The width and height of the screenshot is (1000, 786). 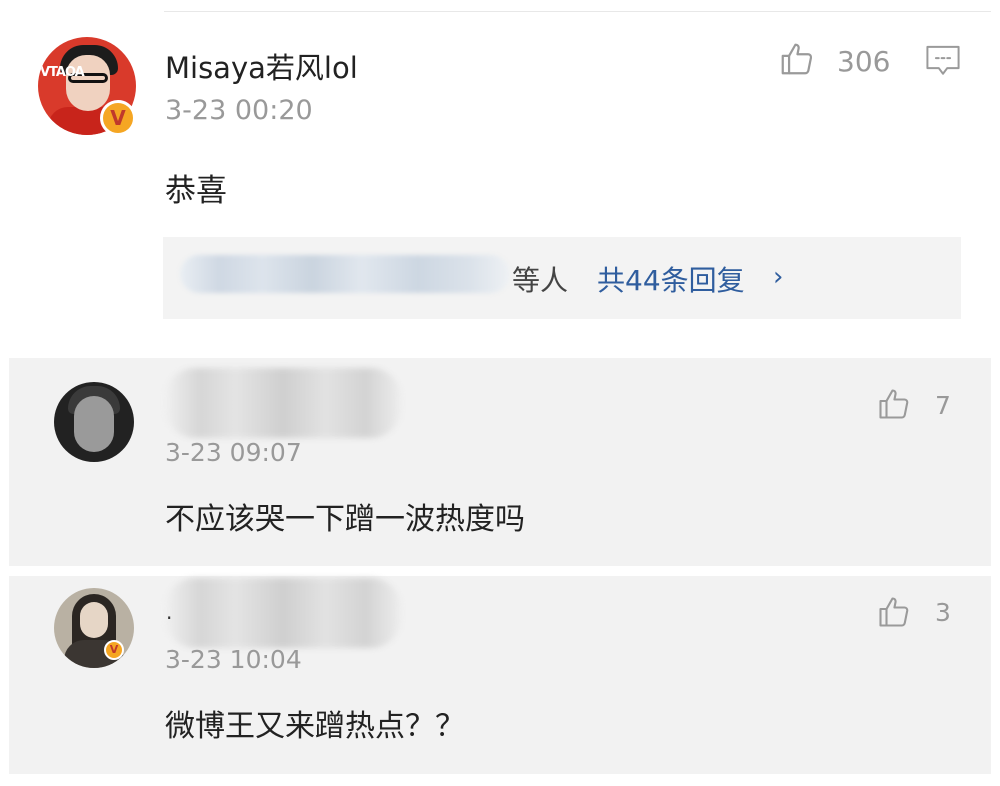 What do you see at coordinates (196, 191) in the screenshot?
I see `comment-text: 恭喜` at bounding box center [196, 191].